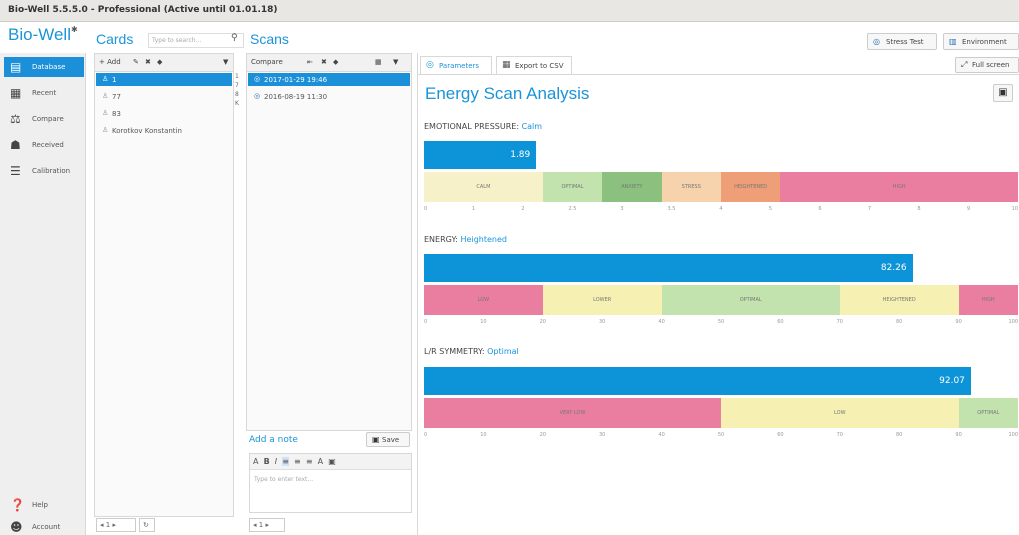 This screenshot has width=1019, height=535. Describe the element at coordinates (147, 131) in the screenshot. I see `card-row-label: Korotkov Konstantin` at that location.